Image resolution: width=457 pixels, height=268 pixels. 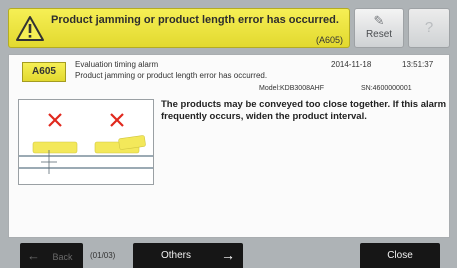 I want to click on help-button: ?, so click(x=429, y=28).